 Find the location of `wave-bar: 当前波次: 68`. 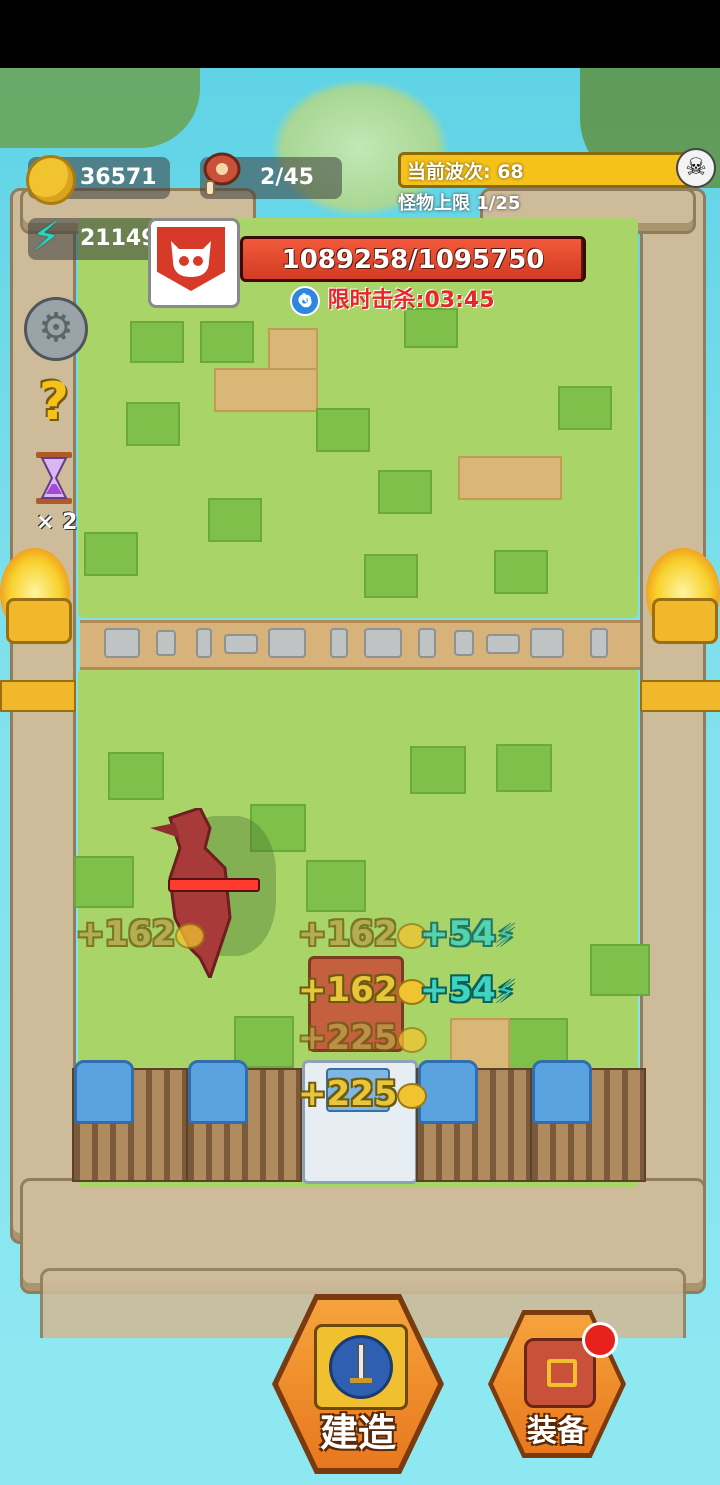

wave-bar: 当前波次: 68 is located at coordinates (546, 170).